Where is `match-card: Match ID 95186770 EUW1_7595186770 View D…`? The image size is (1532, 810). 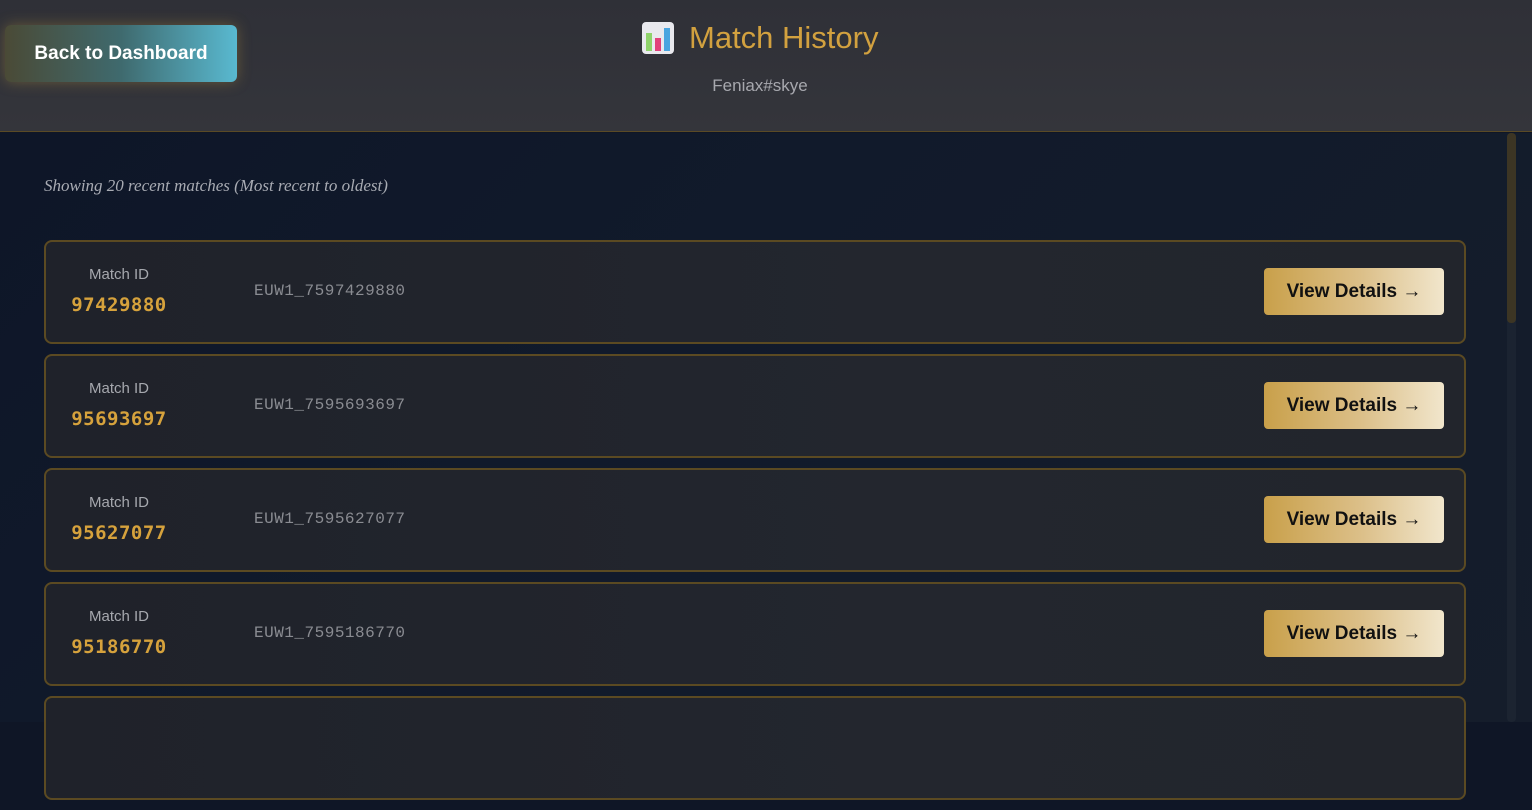
match-card: Match ID 95186770 EUW1_7595186770 View D… is located at coordinates (755, 634).